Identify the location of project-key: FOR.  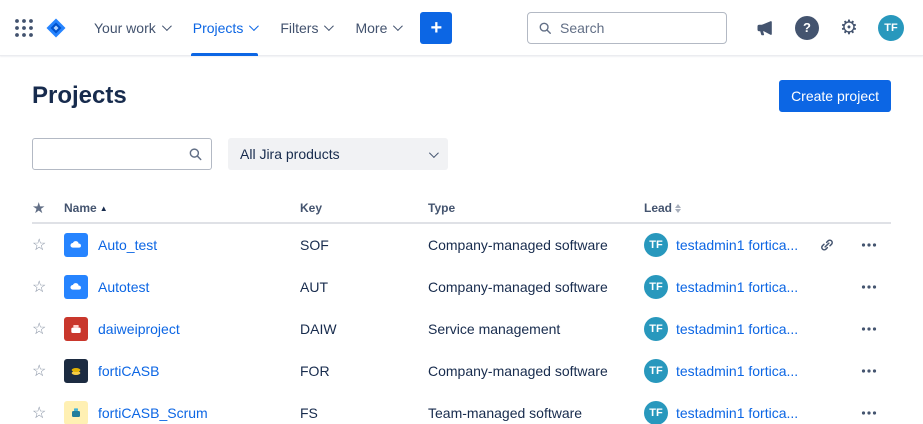
(315, 371).